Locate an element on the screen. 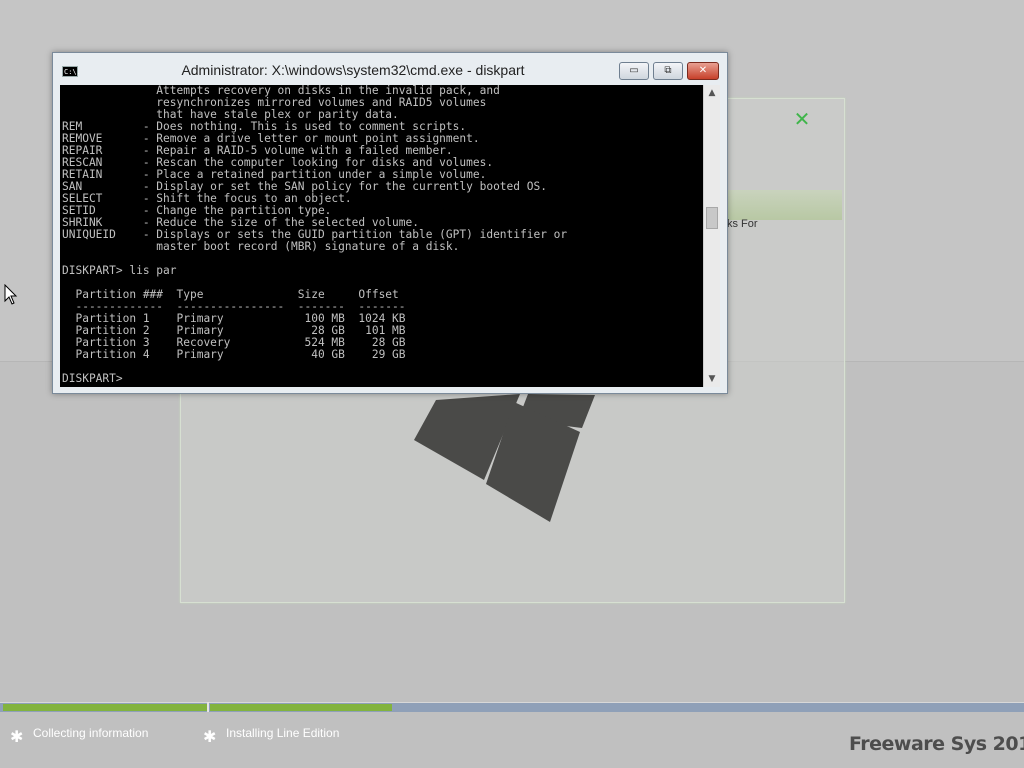  progress-separator is located at coordinates (208, 707).